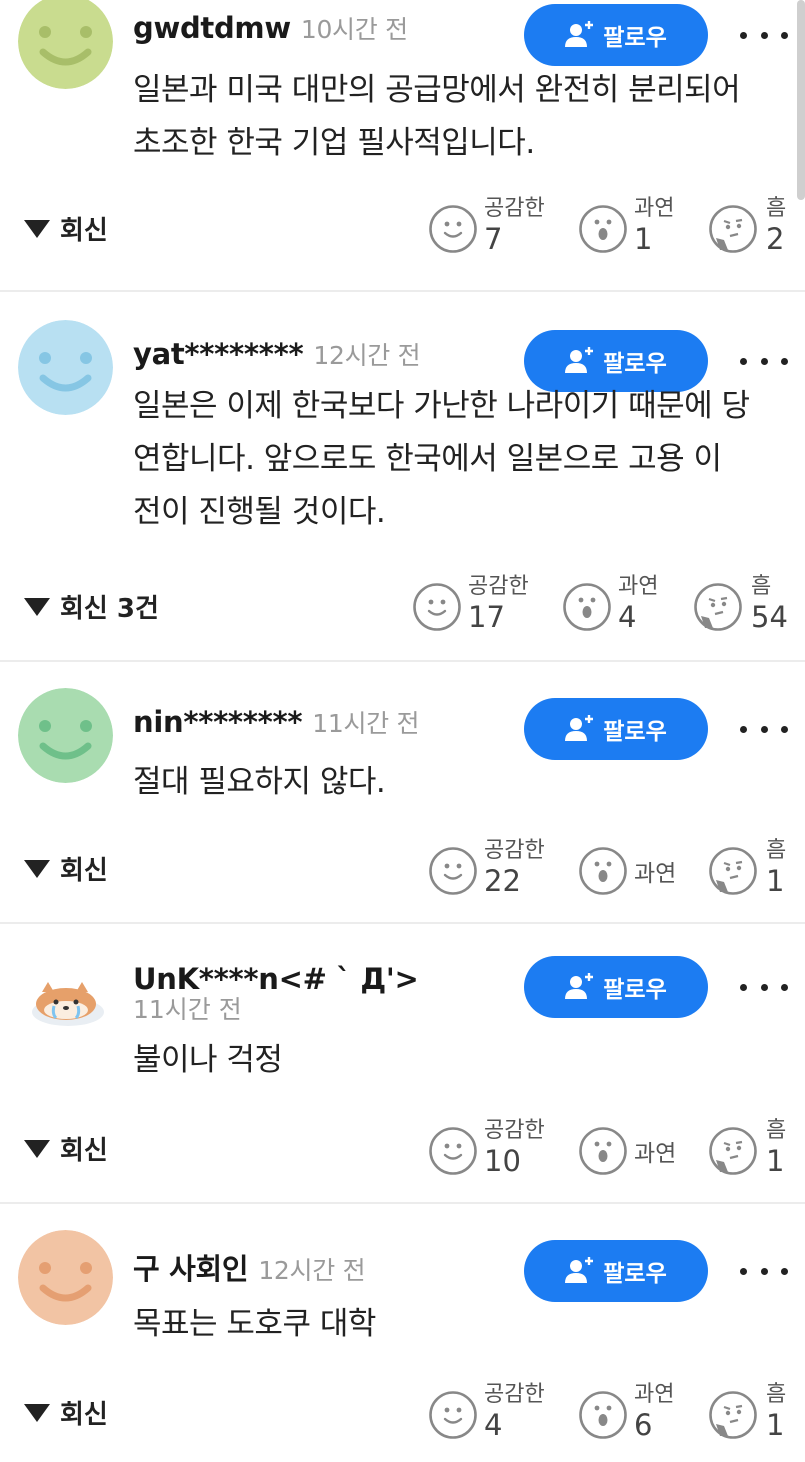 Image resolution: width=805 pixels, height=1462 pixels. What do you see at coordinates (191, 1269) in the screenshot?
I see `username-text: 구 사회인` at bounding box center [191, 1269].